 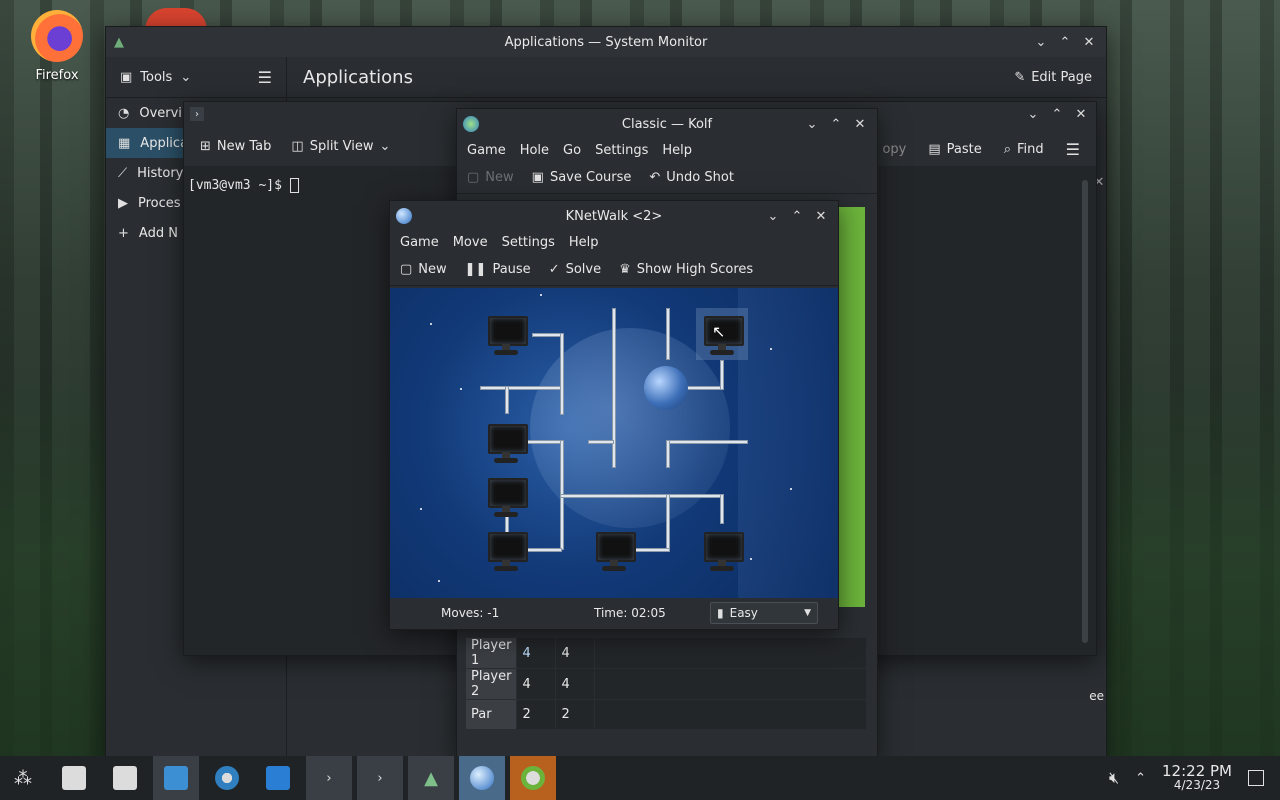 I want to click on kolf-icon, so click(x=533, y=778).